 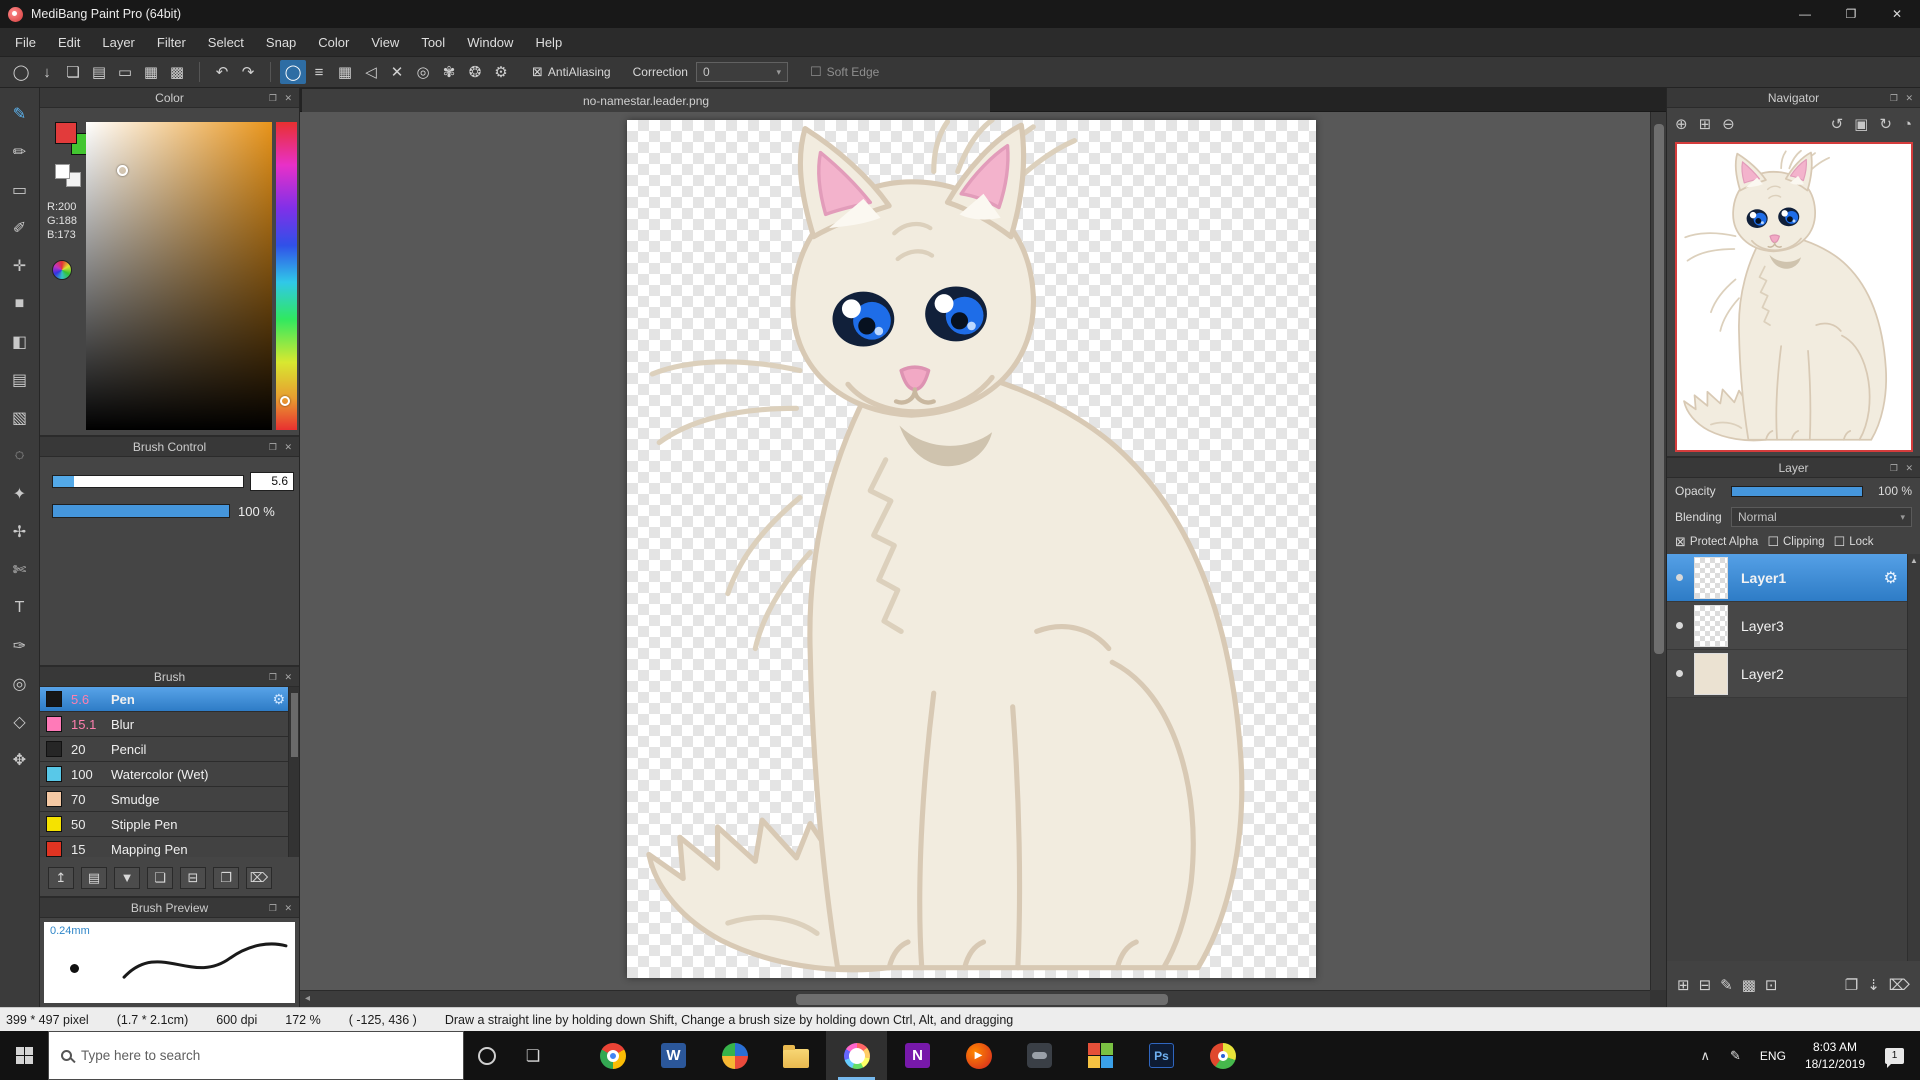 What do you see at coordinates (1039, 1055) in the screenshot?
I see `taskbar-dark-app` at bounding box center [1039, 1055].